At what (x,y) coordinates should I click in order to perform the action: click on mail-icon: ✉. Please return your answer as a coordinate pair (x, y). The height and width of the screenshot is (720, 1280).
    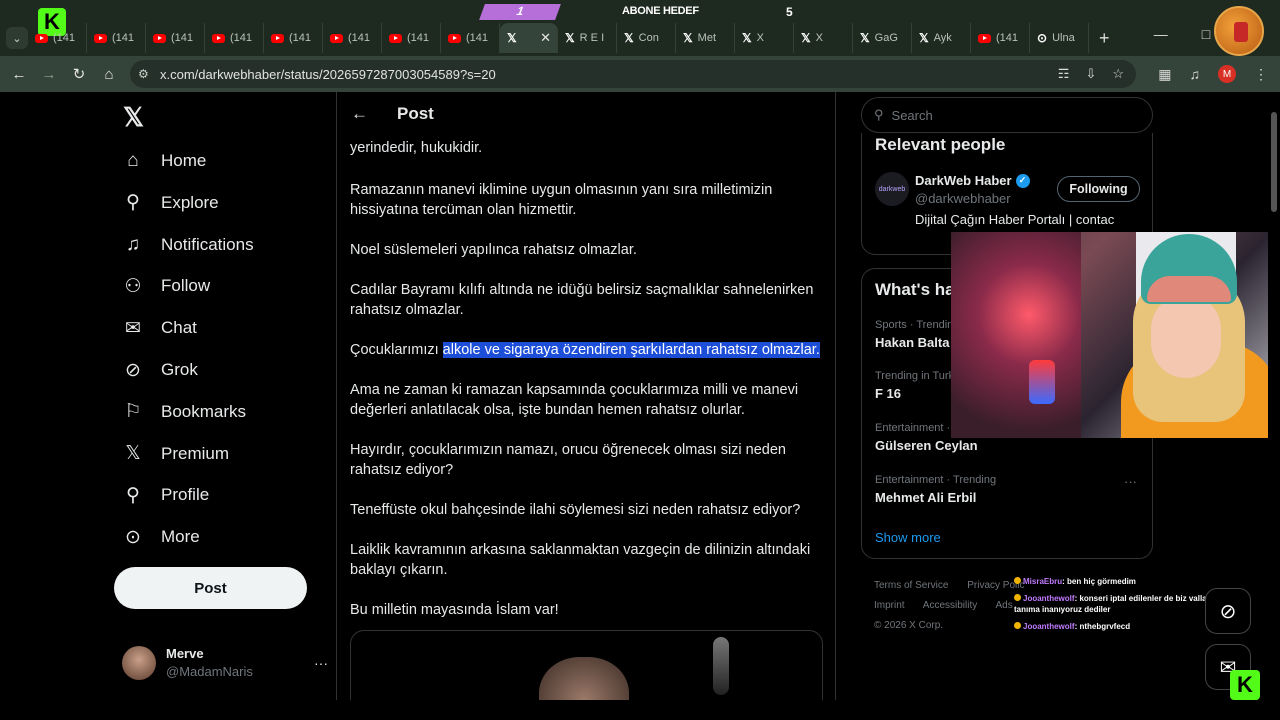
    Looking at the image, I should click on (133, 328).